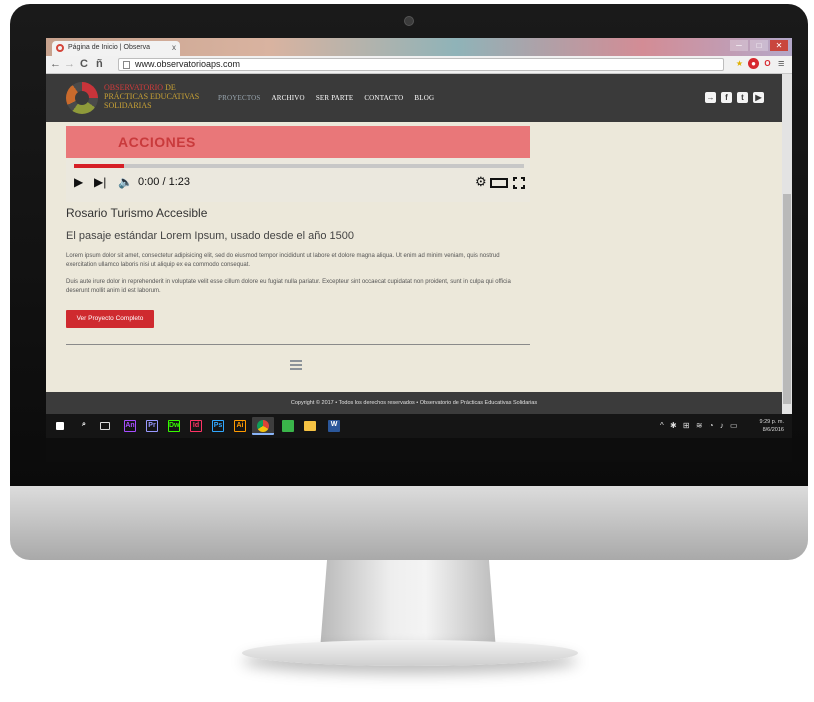 This screenshot has width=814, height=702. I want to click on logo-icon, so click(82, 98).